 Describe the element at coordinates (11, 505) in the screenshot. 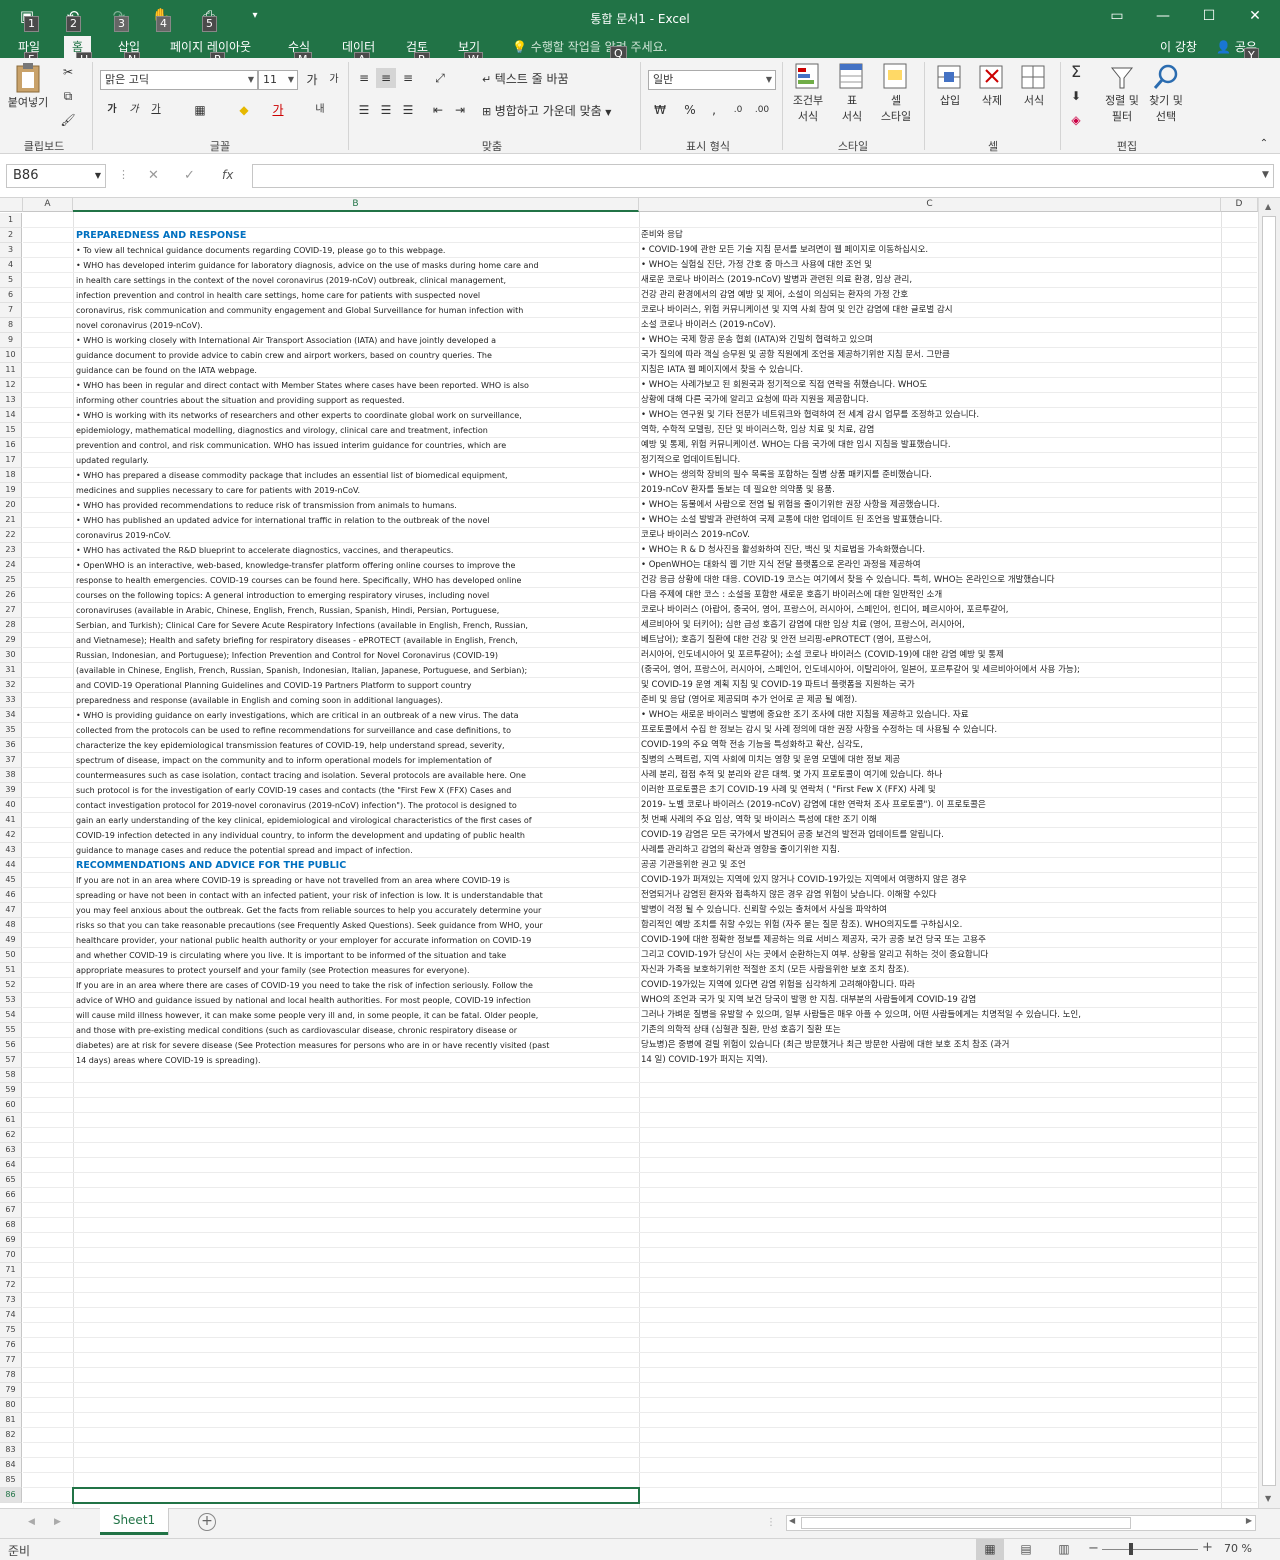

I see `row-header: 20` at that location.